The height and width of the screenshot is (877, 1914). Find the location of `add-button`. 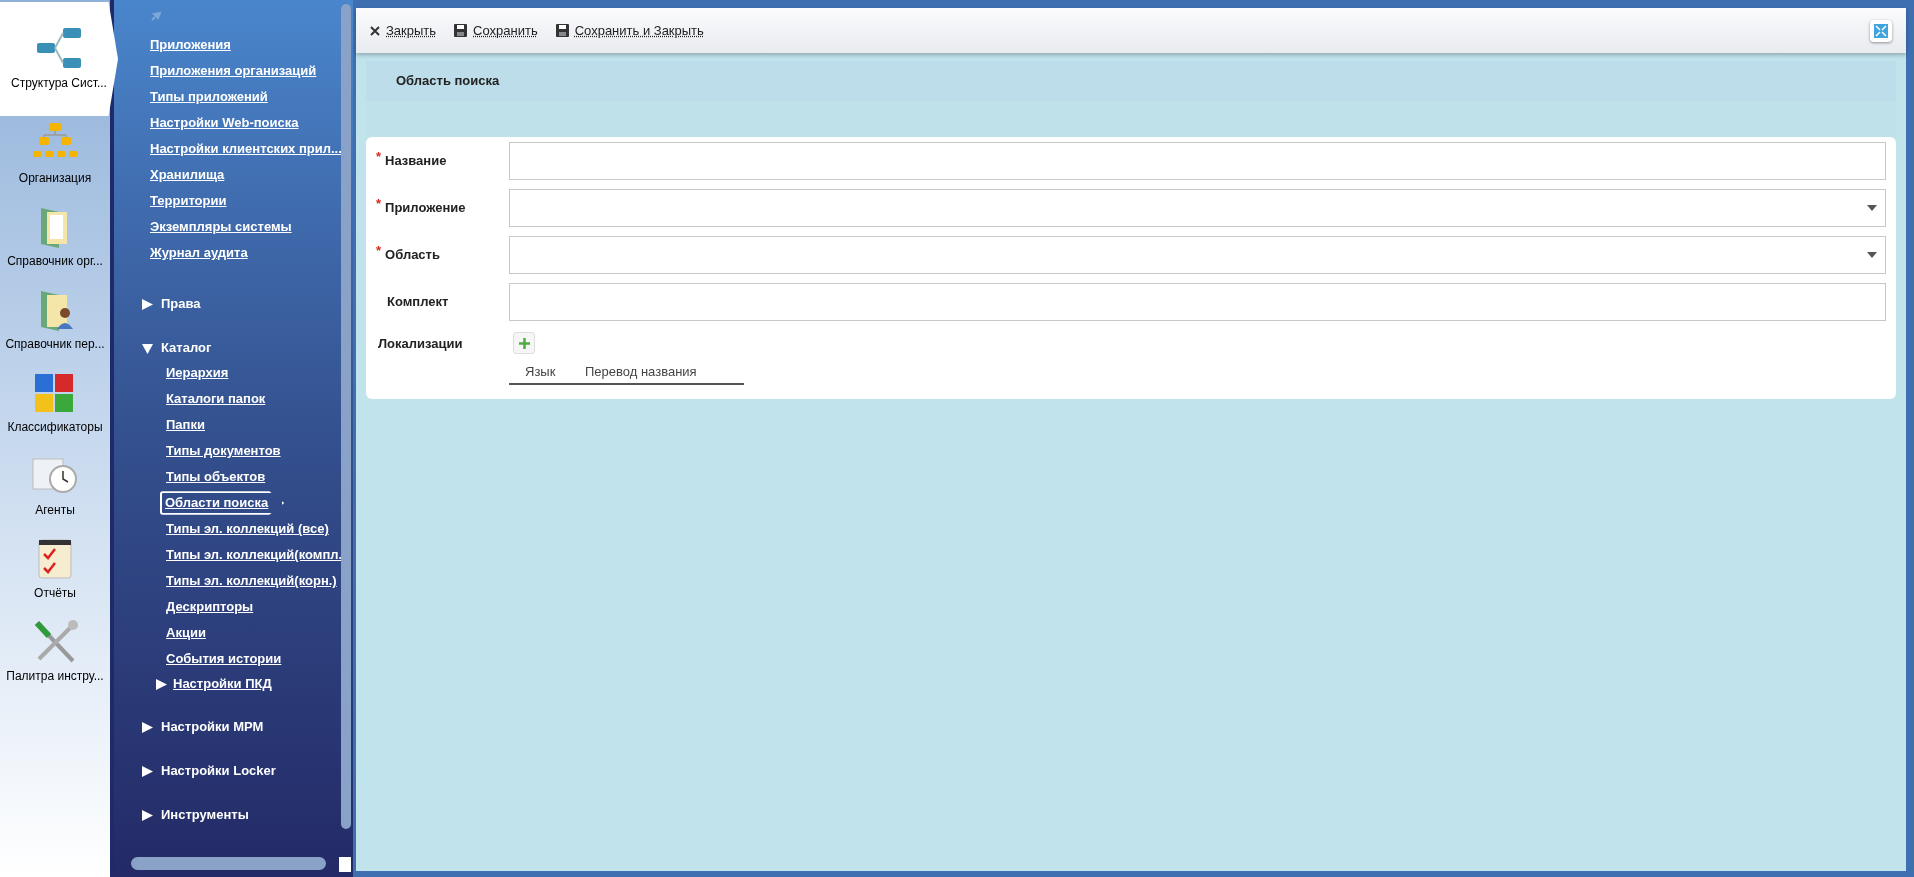

add-button is located at coordinates (524, 343).